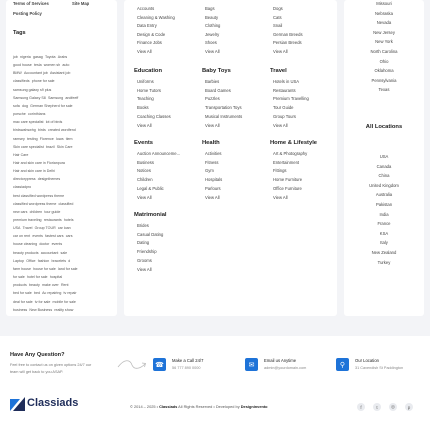 This screenshot has height=430, width=430. Describe the element at coordinates (38, 196) in the screenshot. I see `tag-link: best classified wordpress theme` at that location.